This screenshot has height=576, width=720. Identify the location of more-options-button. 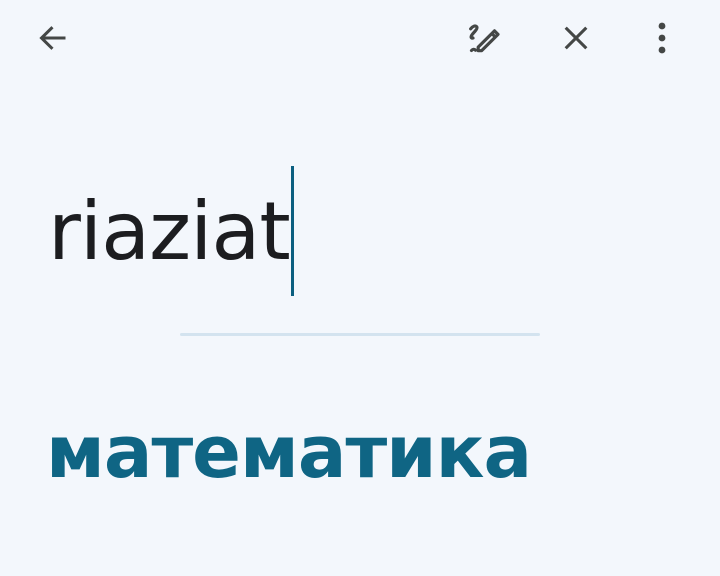
(662, 38).